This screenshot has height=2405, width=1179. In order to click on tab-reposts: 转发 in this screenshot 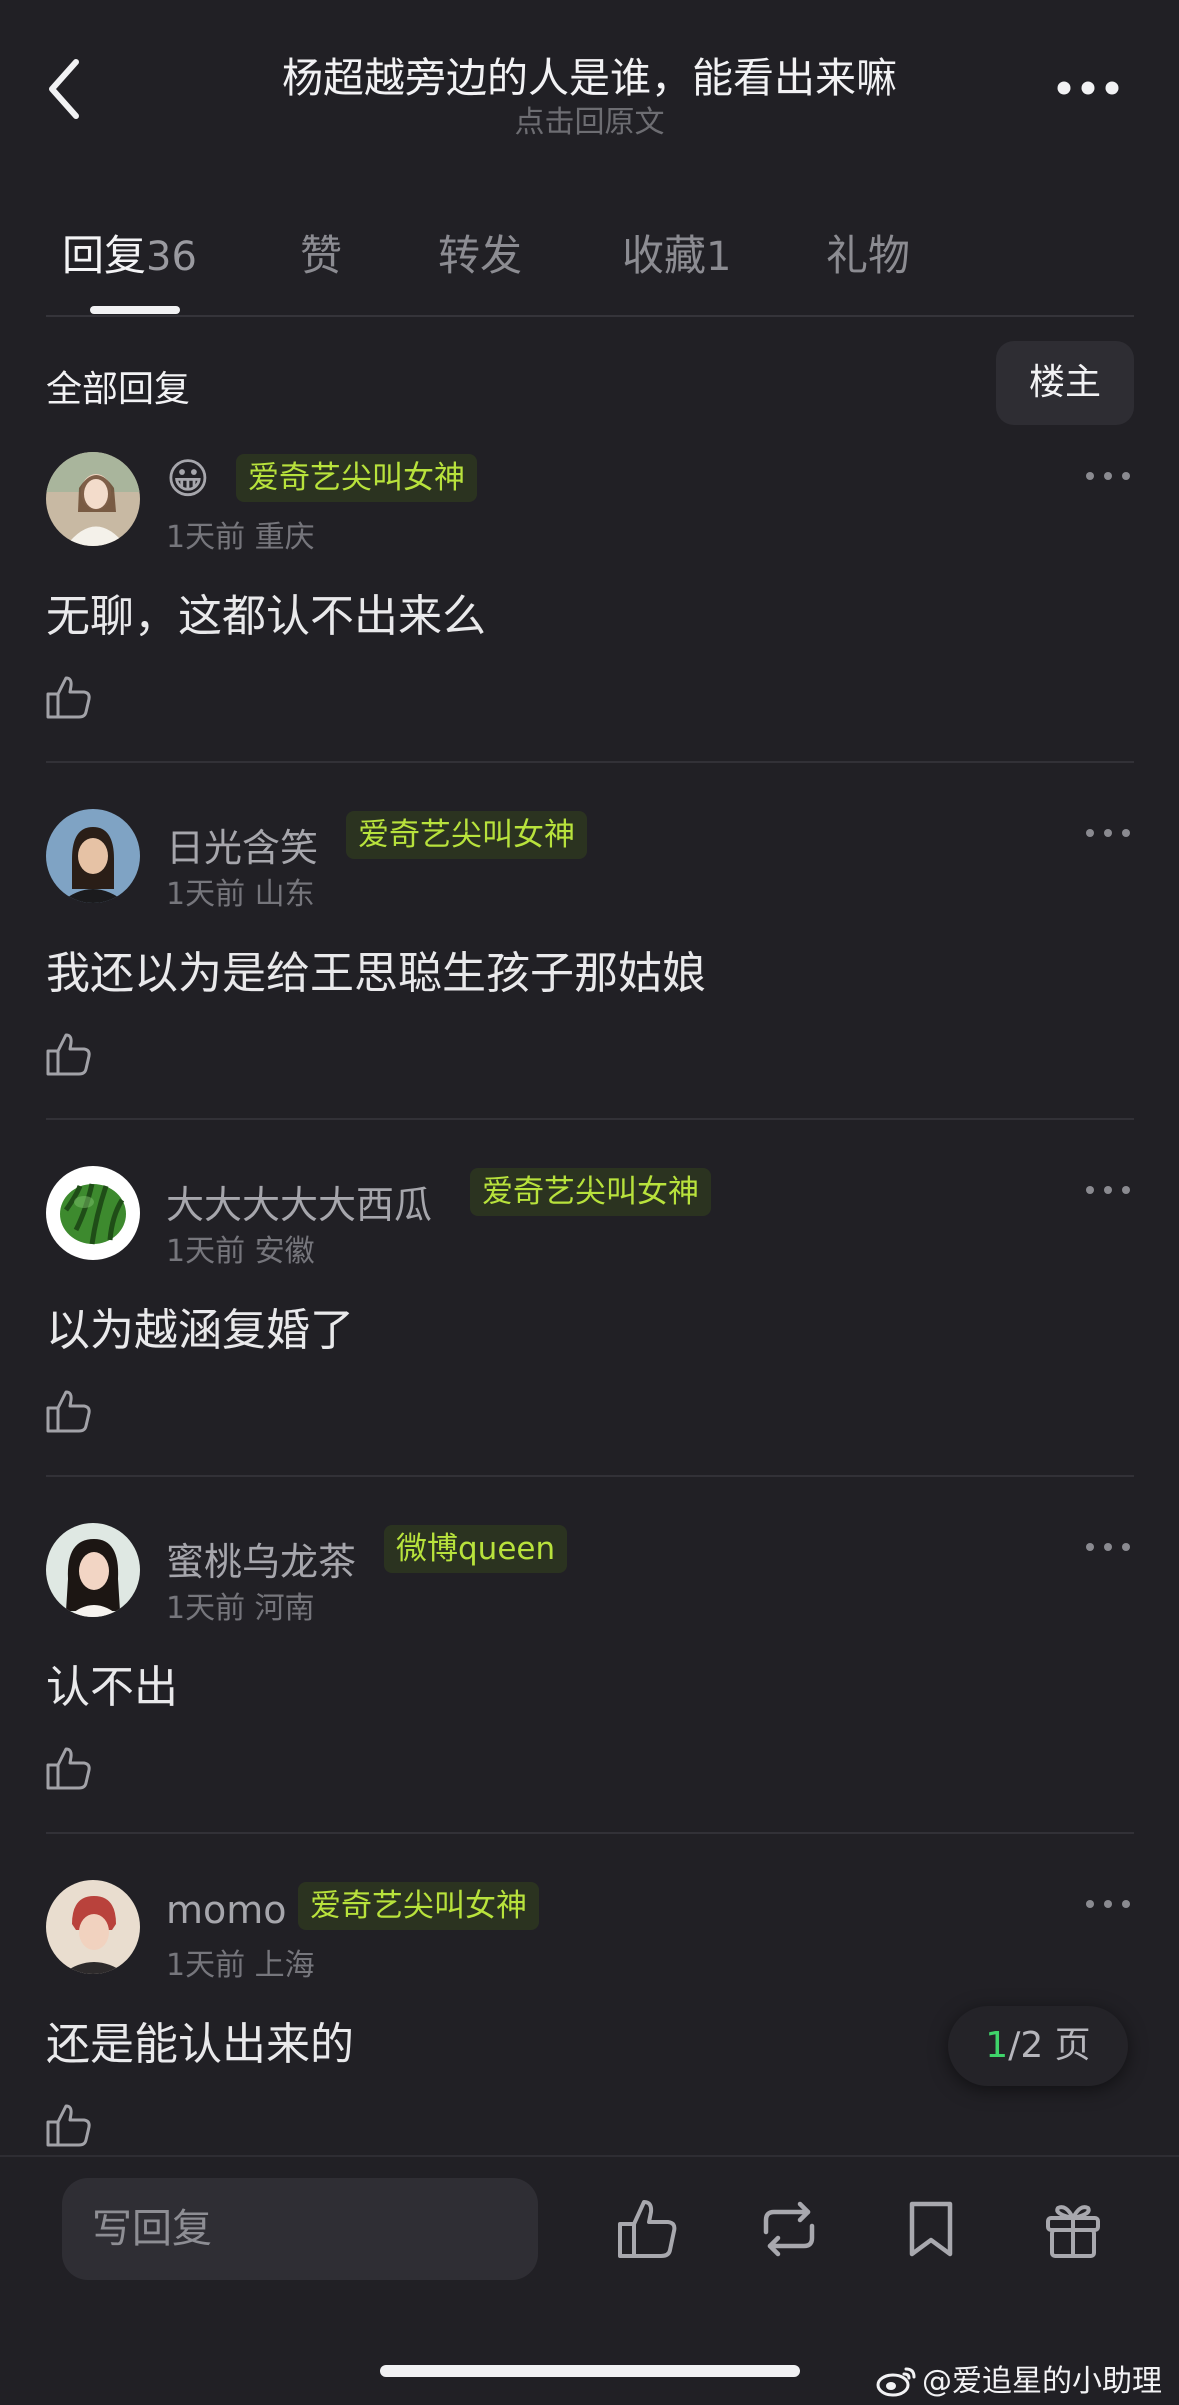, I will do `click(480, 252)`.